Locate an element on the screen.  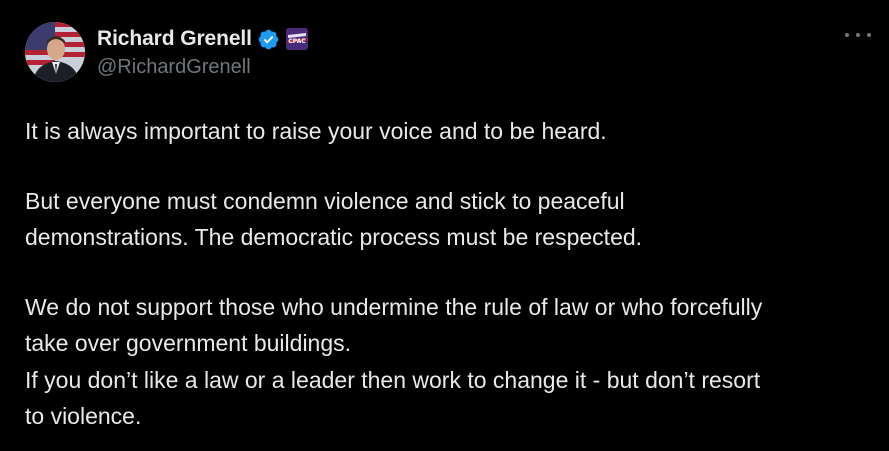
verified-badge-icon is located at coordinates (268, 39).